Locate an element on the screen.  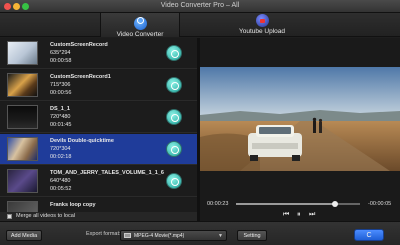
file-name: DS_1_1 is located at coordinates (60, 109).